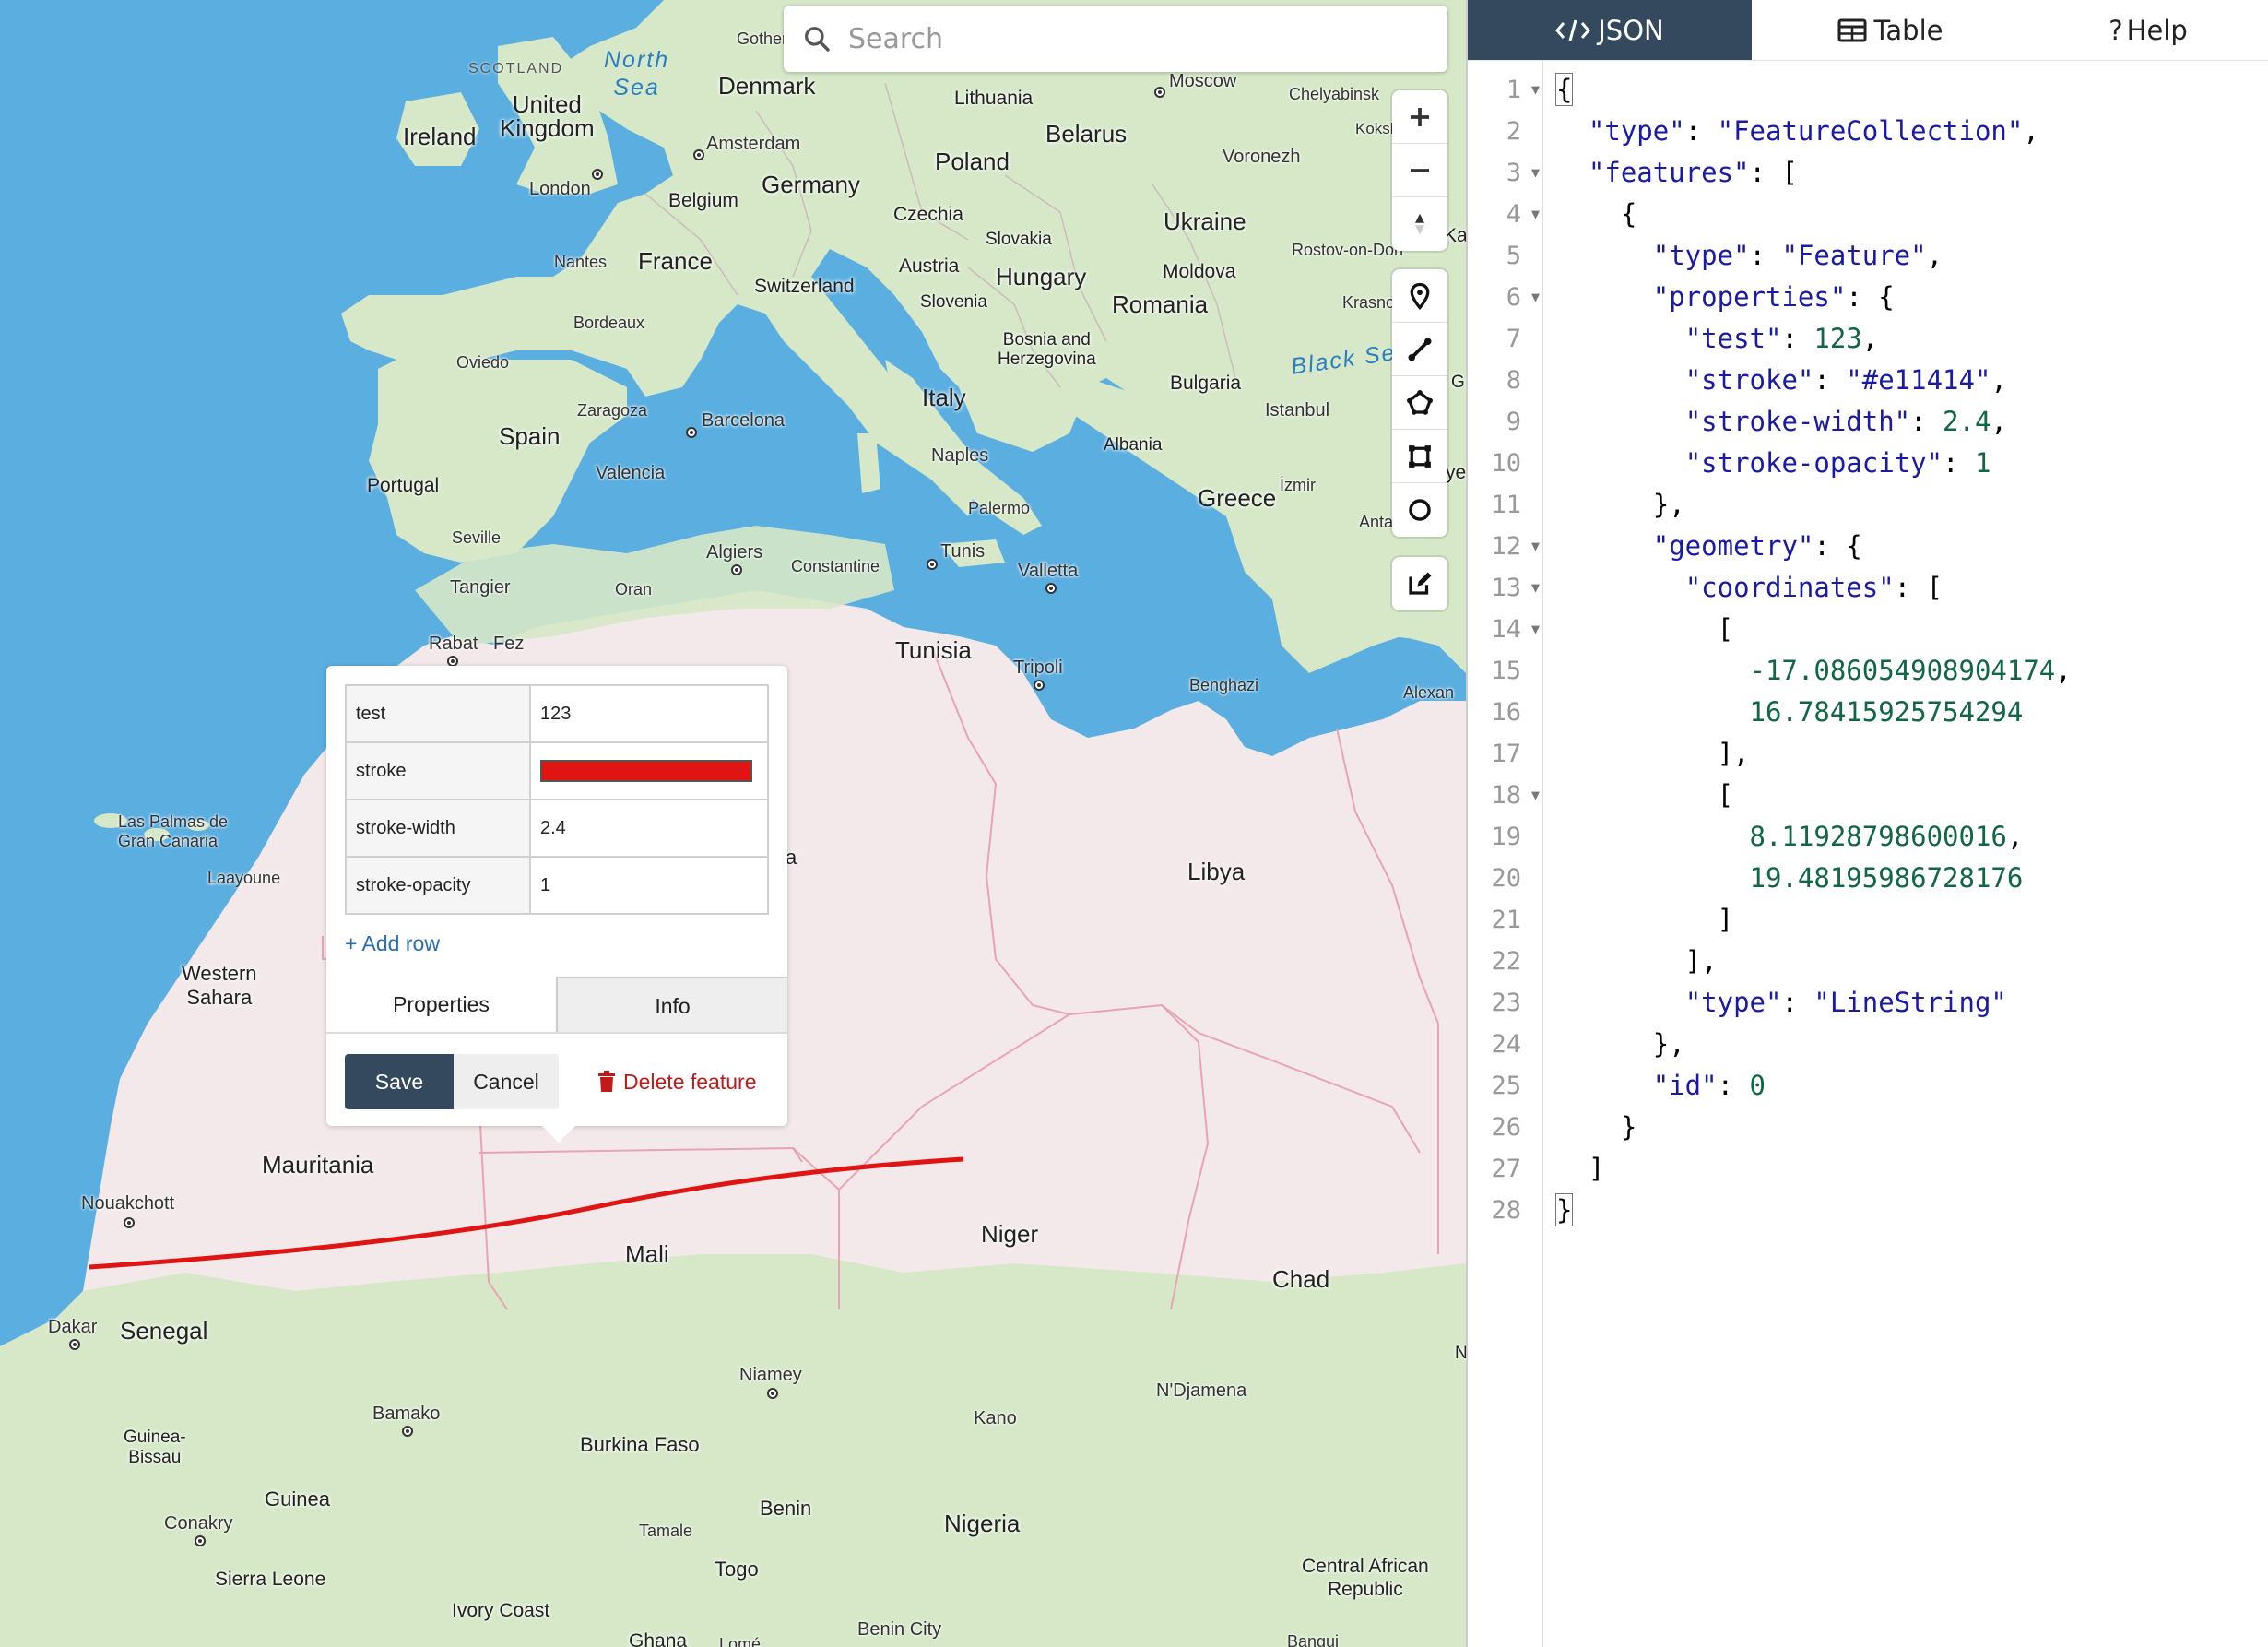 Image resolution: width=2268 pixels, height=1647 pixels. Describe the element at coordinates (2116, 30) in the screenshot. I see `question-icon: ?` at that location.